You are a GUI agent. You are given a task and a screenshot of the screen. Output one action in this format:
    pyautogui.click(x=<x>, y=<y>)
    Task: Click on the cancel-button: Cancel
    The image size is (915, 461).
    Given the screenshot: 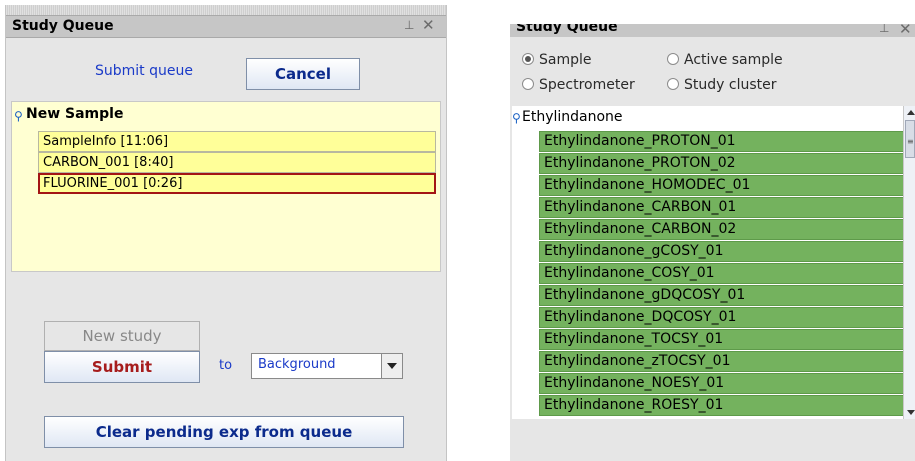 What is the action you would take?
    pyautogui.click(x=303, y=74)
    